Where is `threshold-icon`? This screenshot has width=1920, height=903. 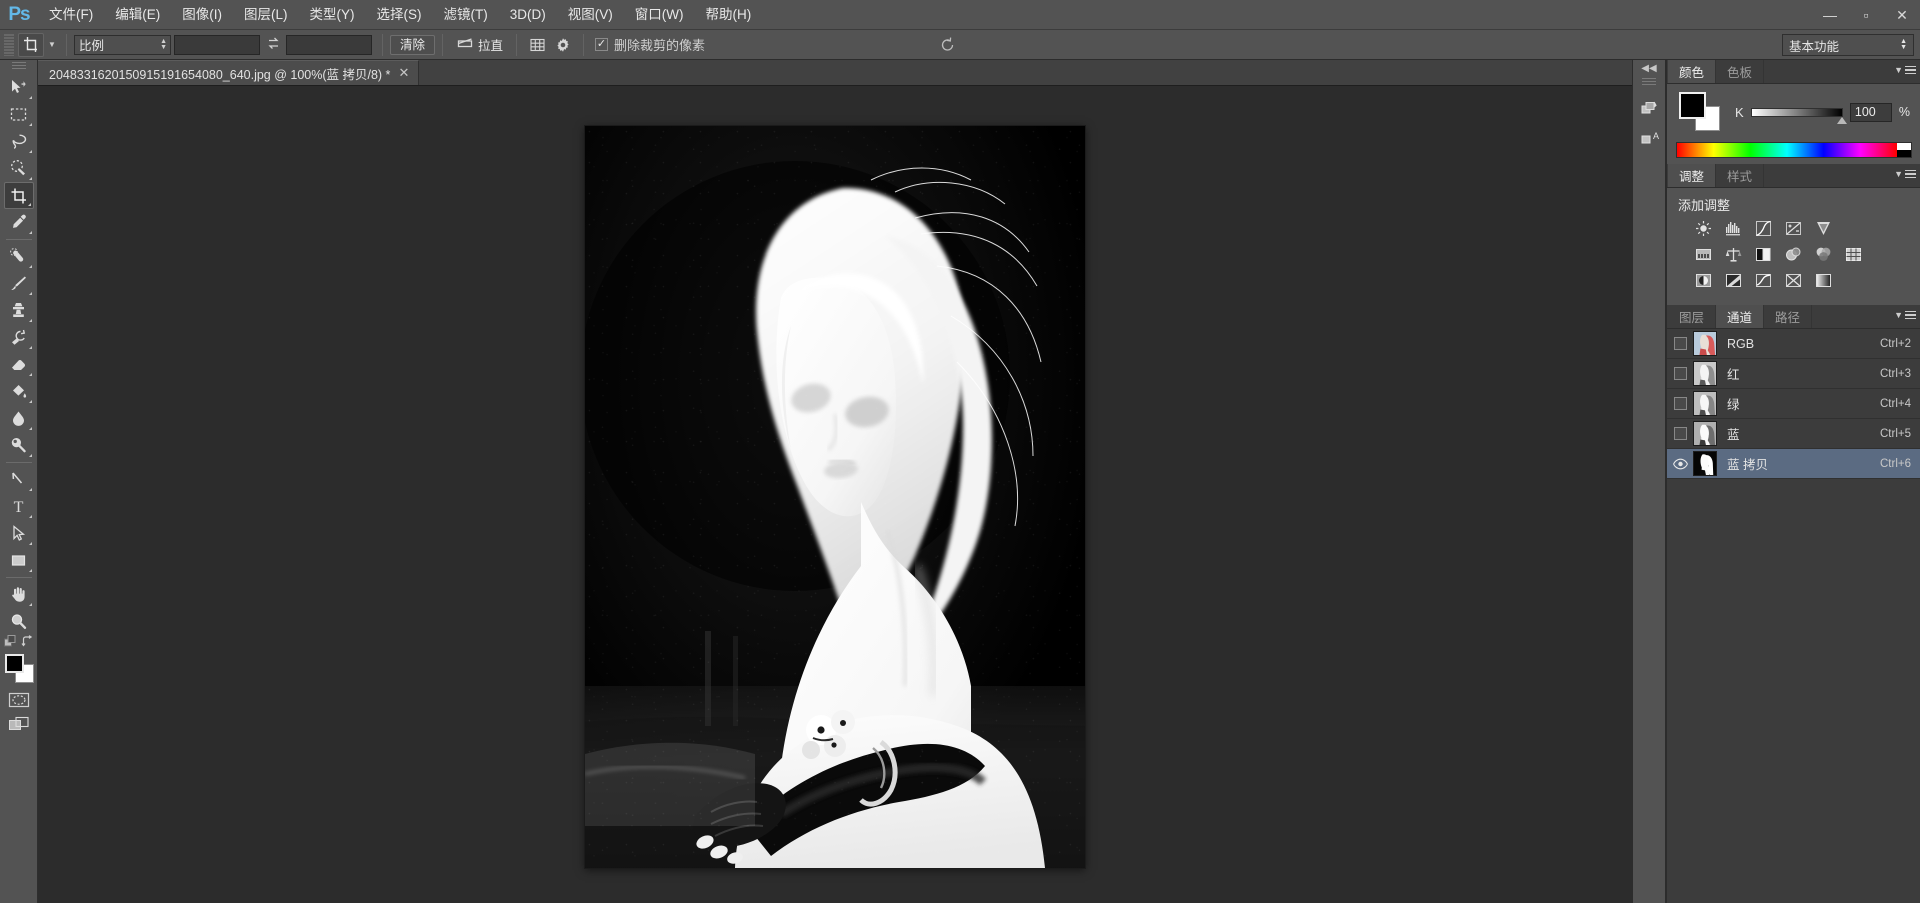
threshold-icon is located at coordinates (1763, 280).